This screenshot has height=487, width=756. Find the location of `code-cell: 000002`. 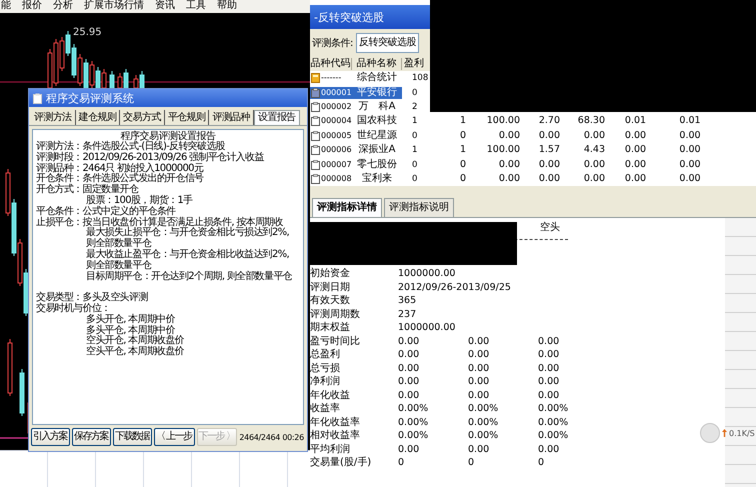

code-cell: 000002 is located at coordinates (331, 106).